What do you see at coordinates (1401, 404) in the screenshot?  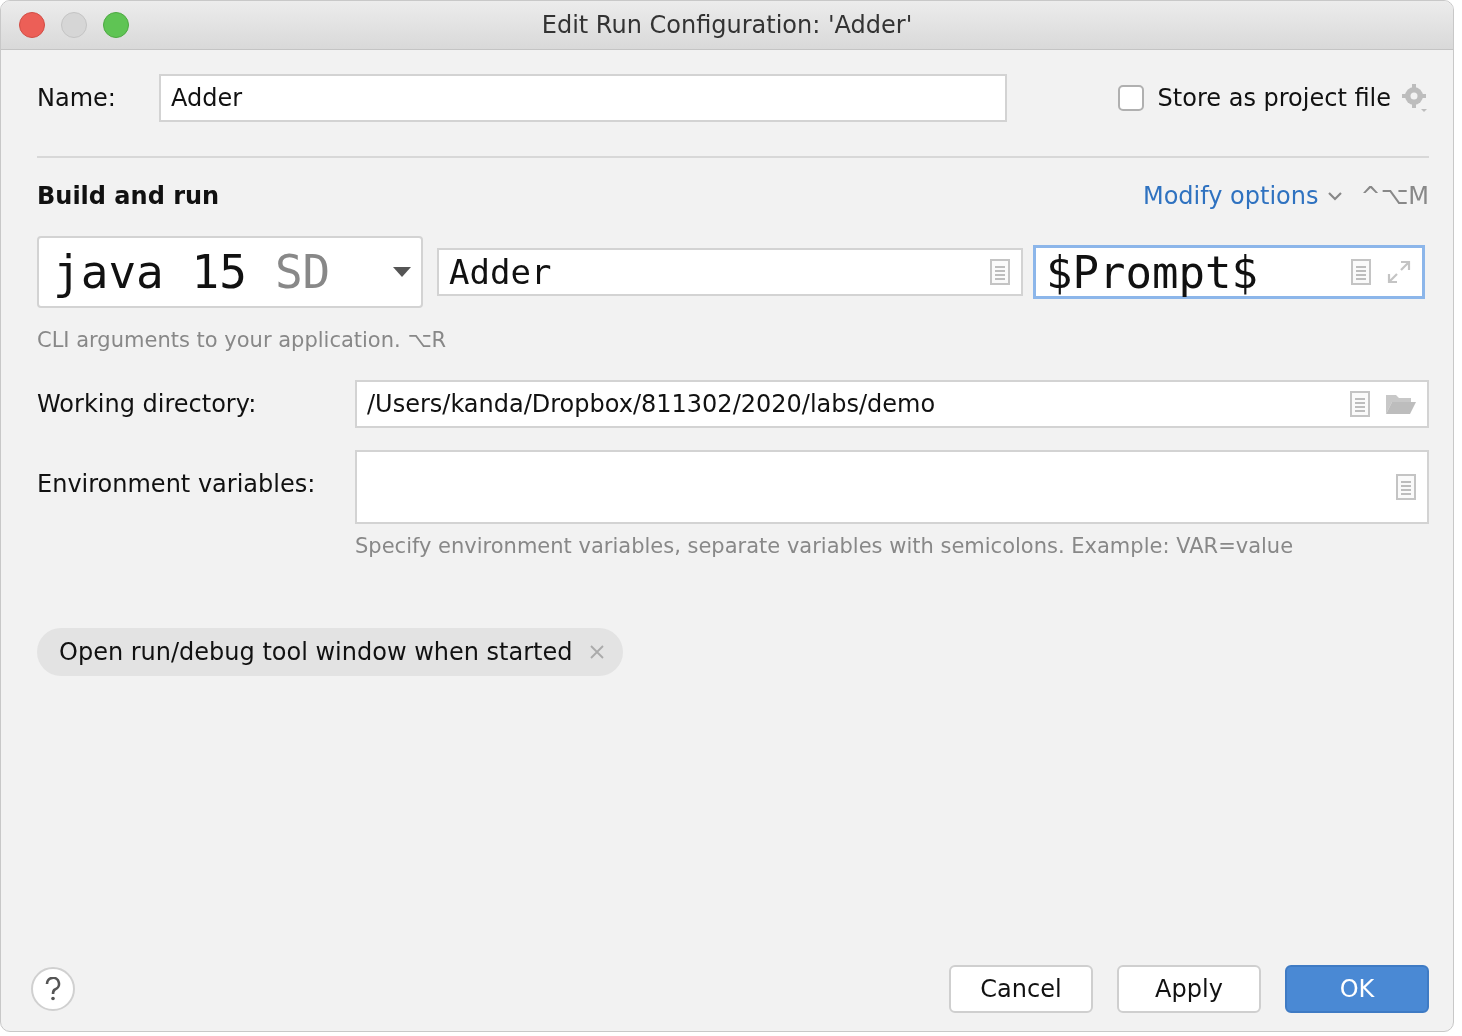 I see `folder-icon` at bounding box center [1401, 404].